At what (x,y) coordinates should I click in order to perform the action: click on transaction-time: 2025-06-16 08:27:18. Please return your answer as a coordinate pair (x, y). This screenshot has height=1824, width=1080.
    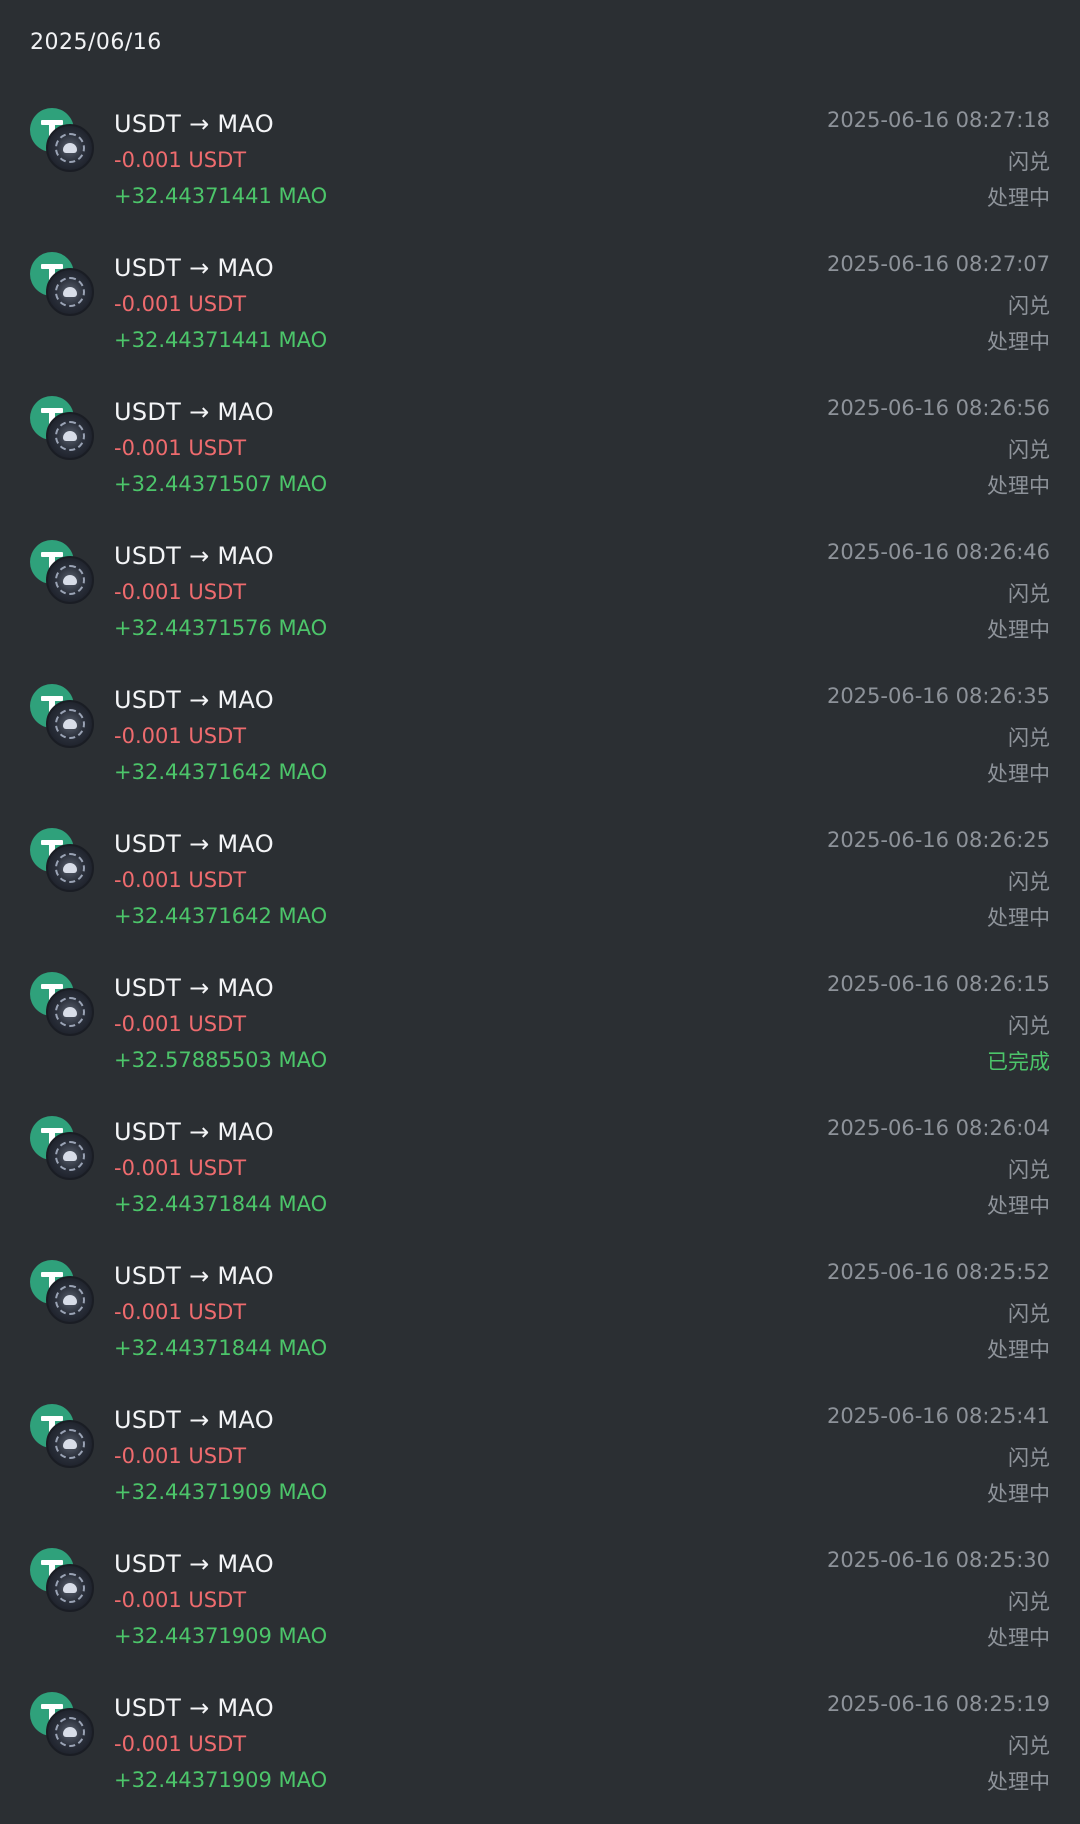
    Looking at the image, I should click on (938, 120).